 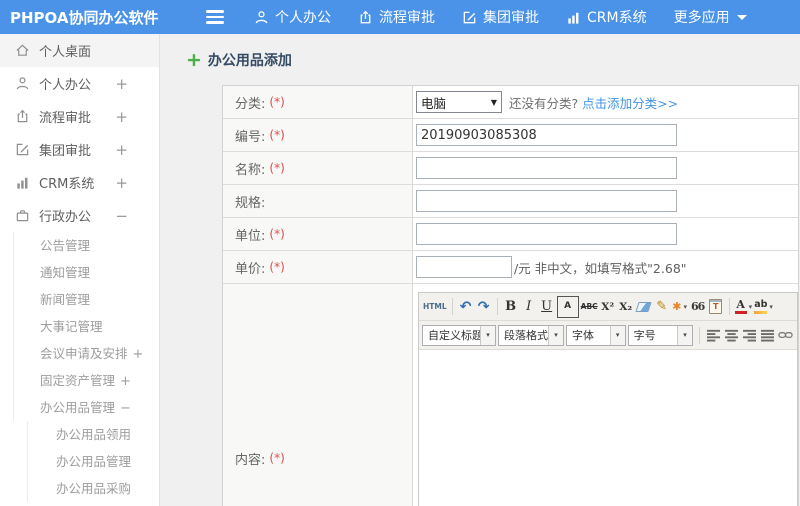 I want to click on nav-label: 集团审批, so click(x=511, y=18).